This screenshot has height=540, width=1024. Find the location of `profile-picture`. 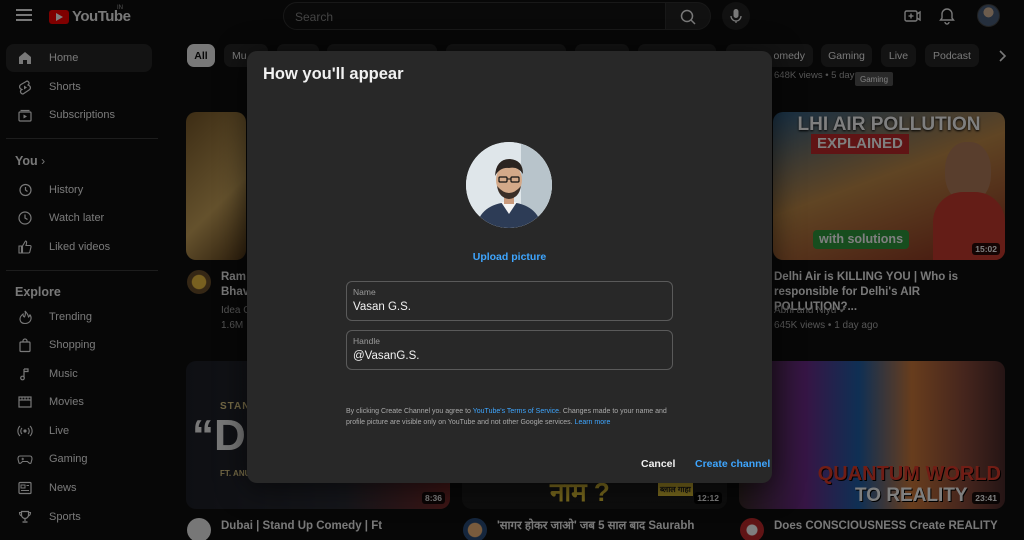

profile-picture is located at coordinates (509, 185).